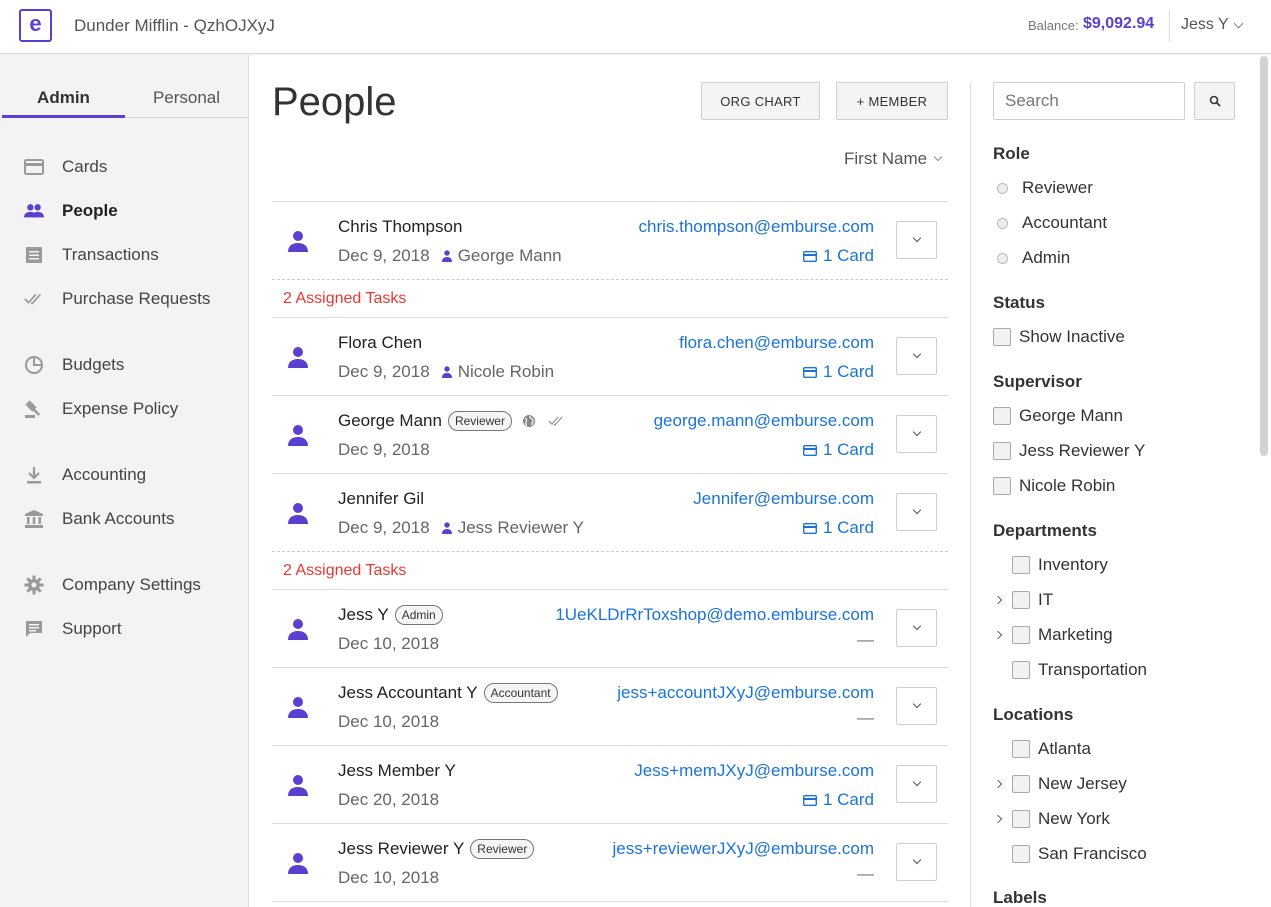 This screenshot has width=1271, height=907. Describe the element at coordinates (73, 629) in the screenshot. I see `sidebar-item-support: Support` at that location.